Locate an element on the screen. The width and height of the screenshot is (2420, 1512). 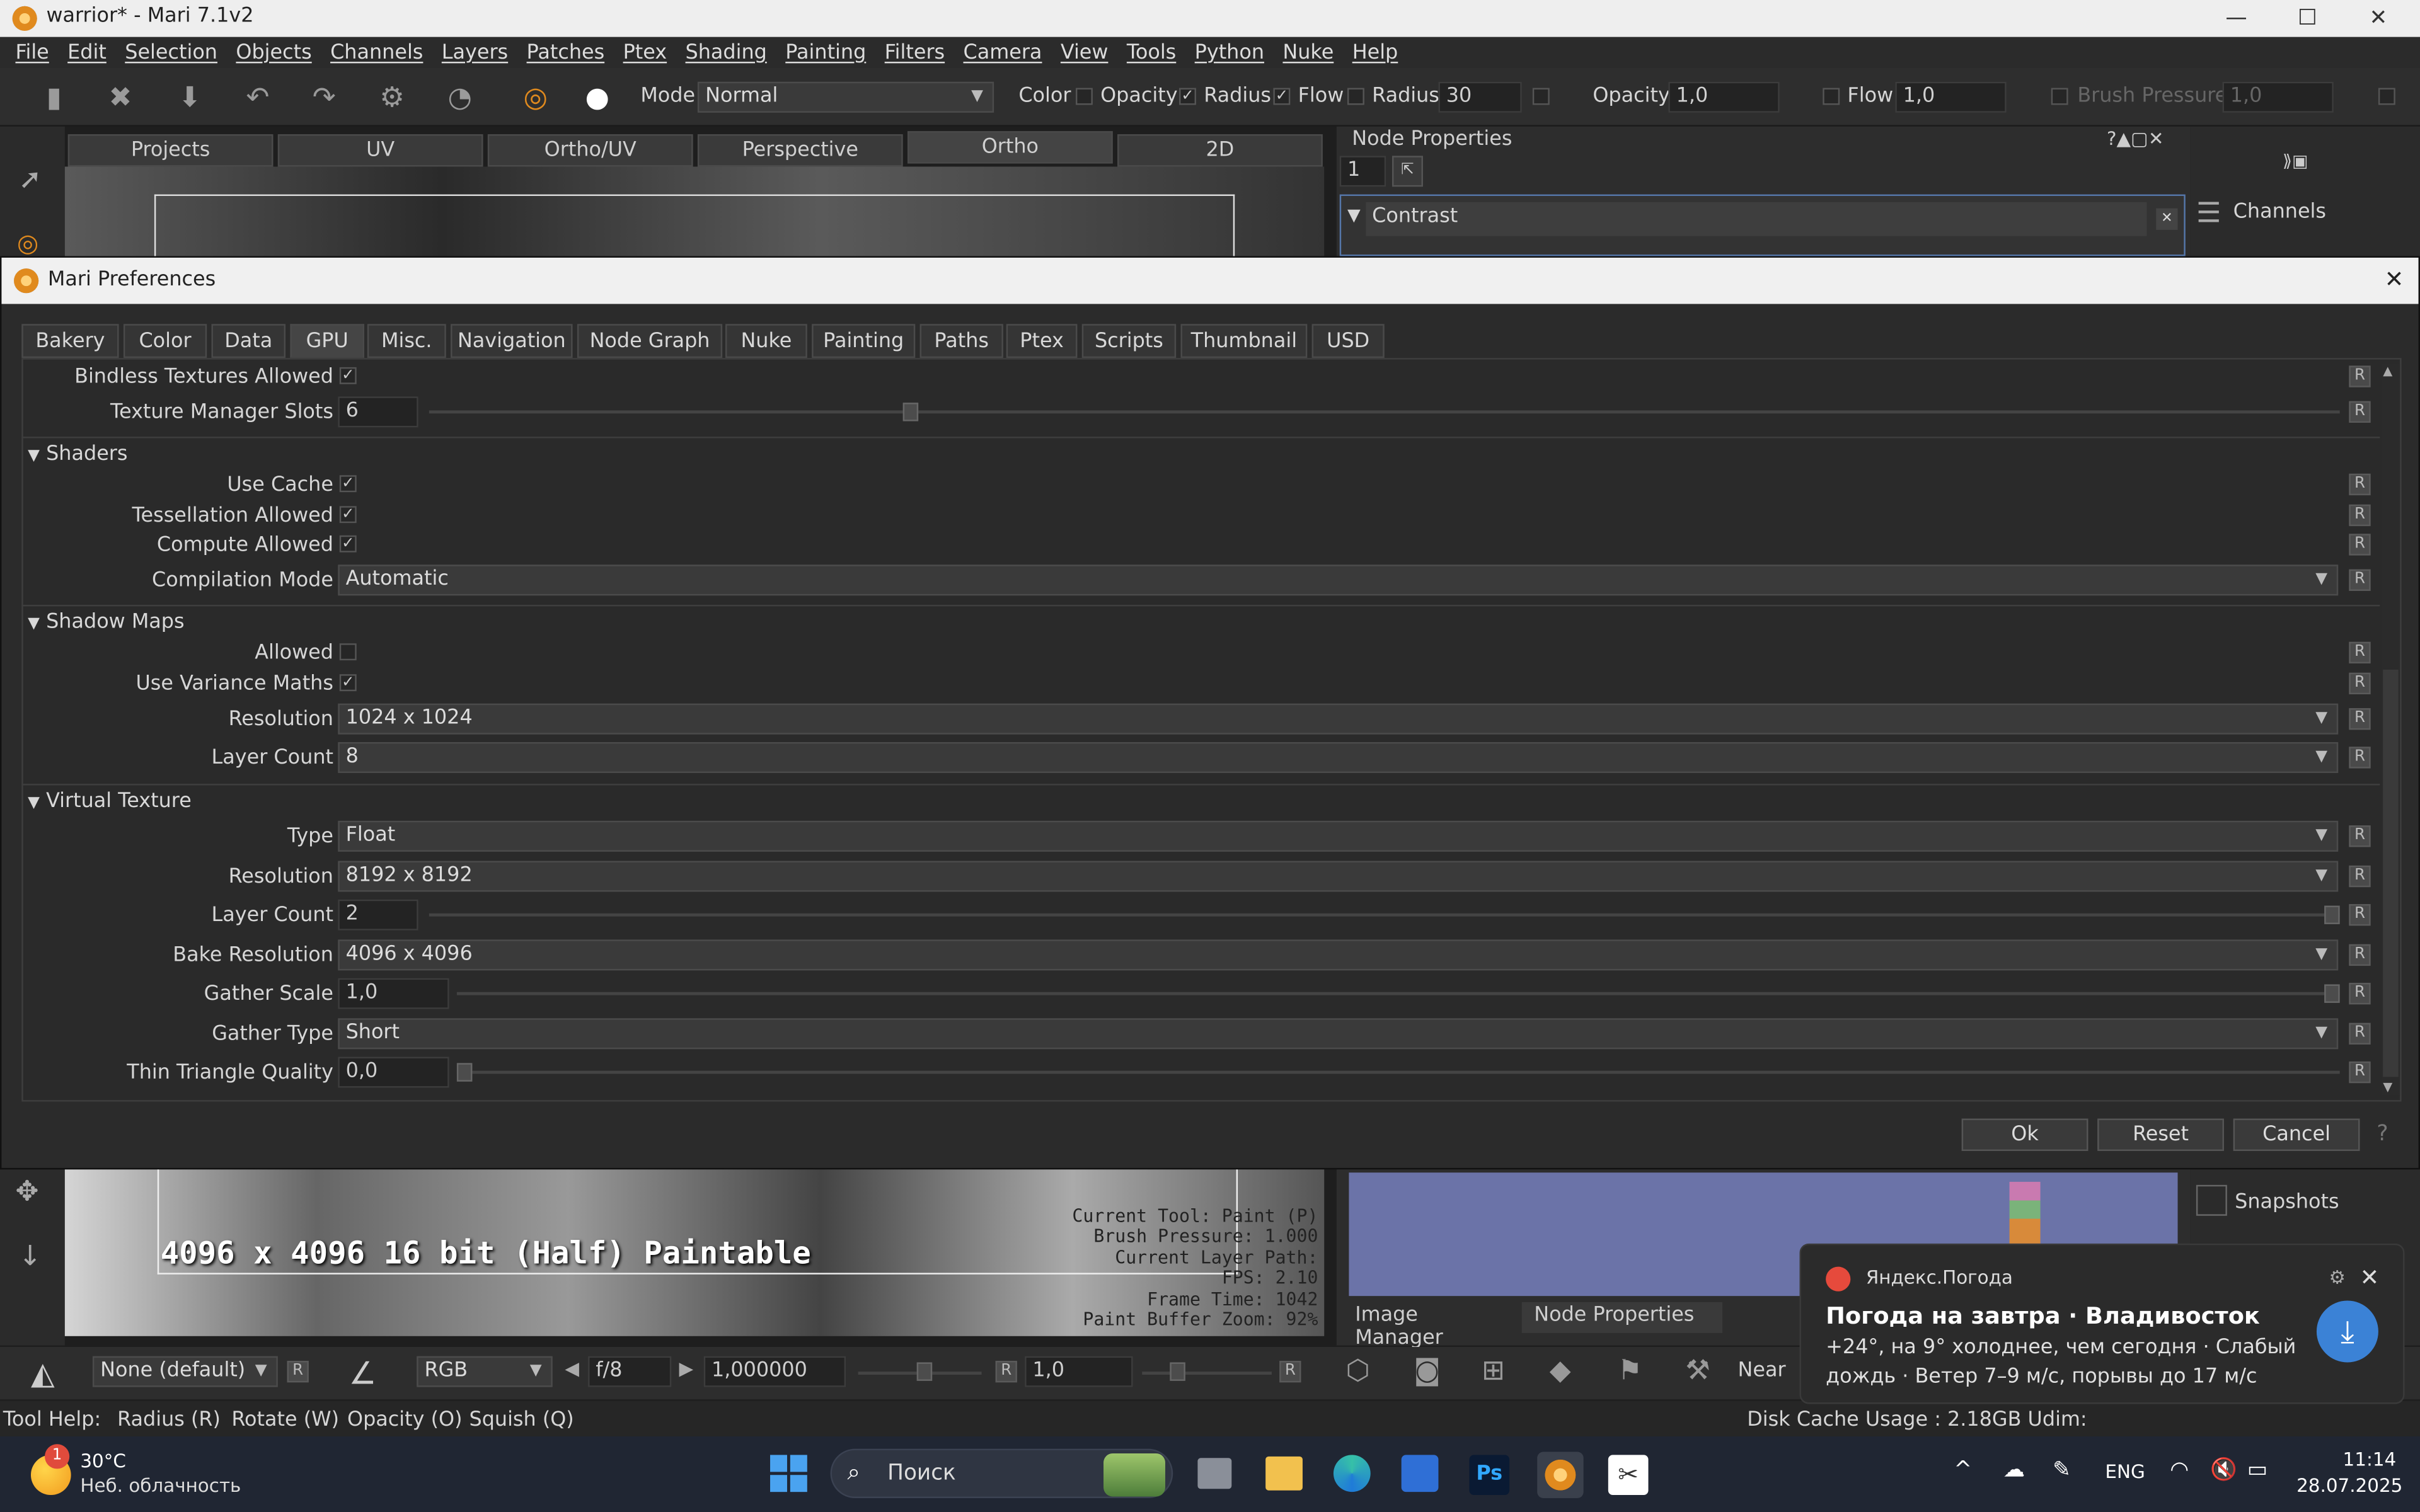
lut-reset-button: R is located at coordinates (298, 1372).